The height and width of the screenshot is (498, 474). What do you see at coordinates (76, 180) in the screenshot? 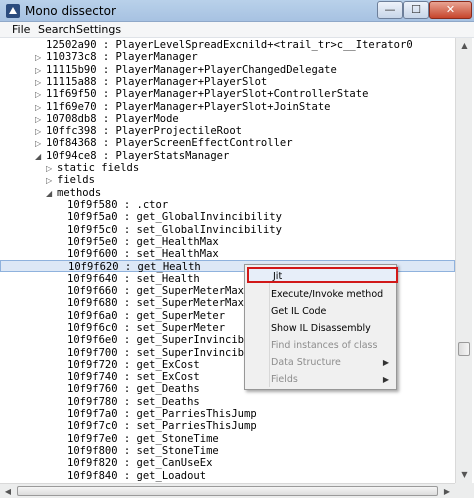
I see `tree-row-label: fields` at bounding box center [76, 180].